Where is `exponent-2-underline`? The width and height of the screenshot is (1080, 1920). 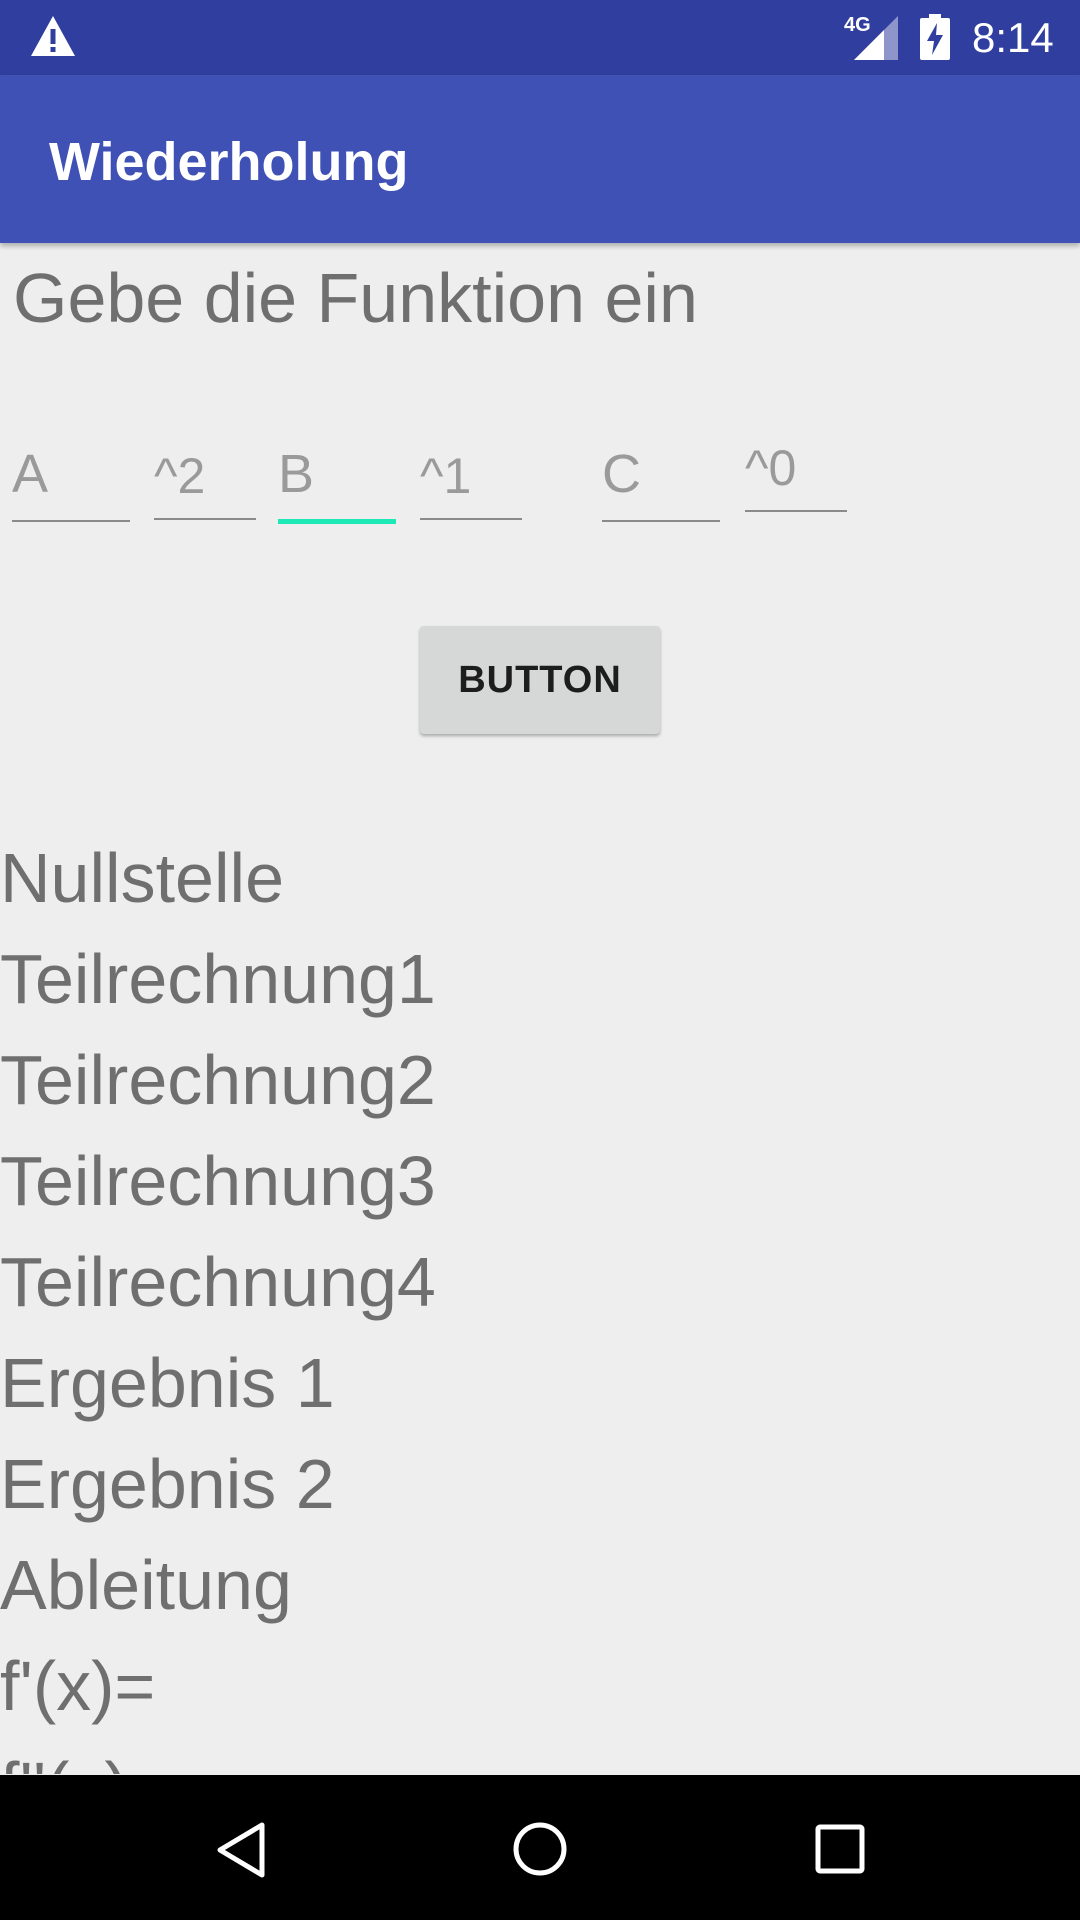
exponent-2-underline is located at coordinates (205, 519).